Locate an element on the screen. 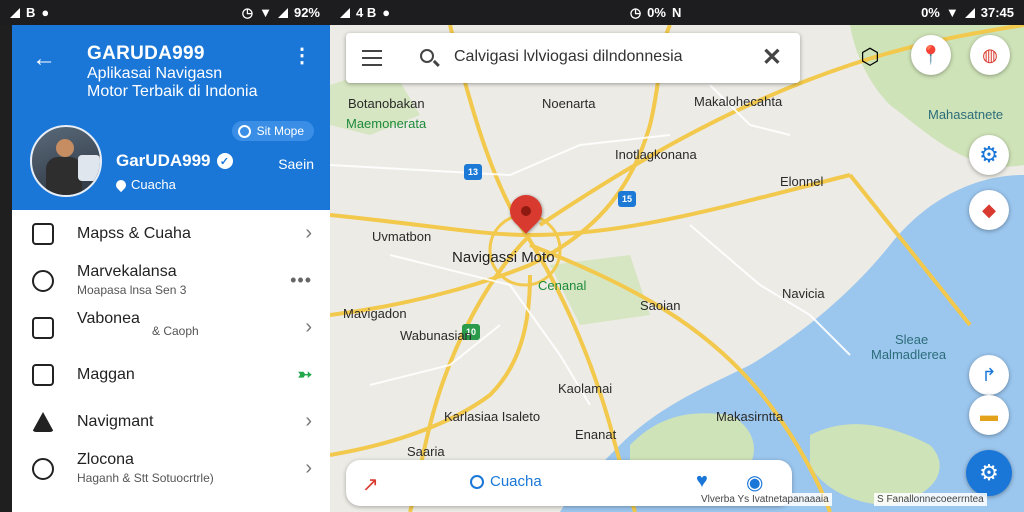 Image resolution: width=1024 pixels, height=512 pixels. menu-item-navigmant: Navigmant › is located at coordinates (171, 421).